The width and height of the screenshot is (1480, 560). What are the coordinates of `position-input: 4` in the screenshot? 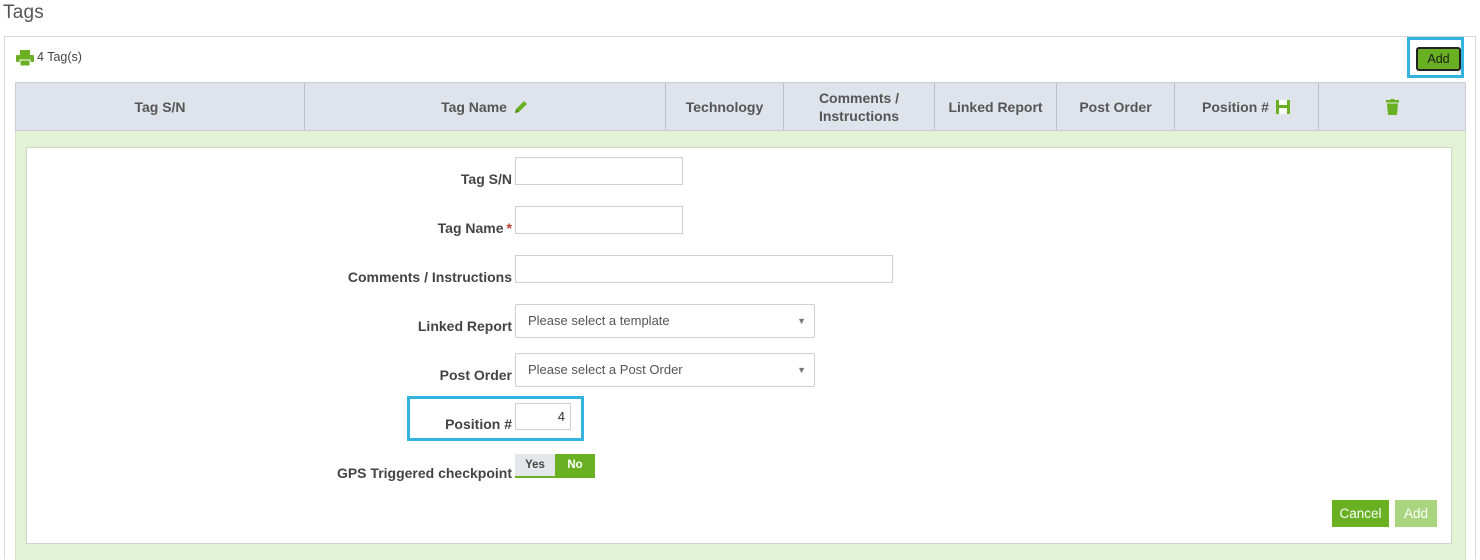 It's located at (543, 416).